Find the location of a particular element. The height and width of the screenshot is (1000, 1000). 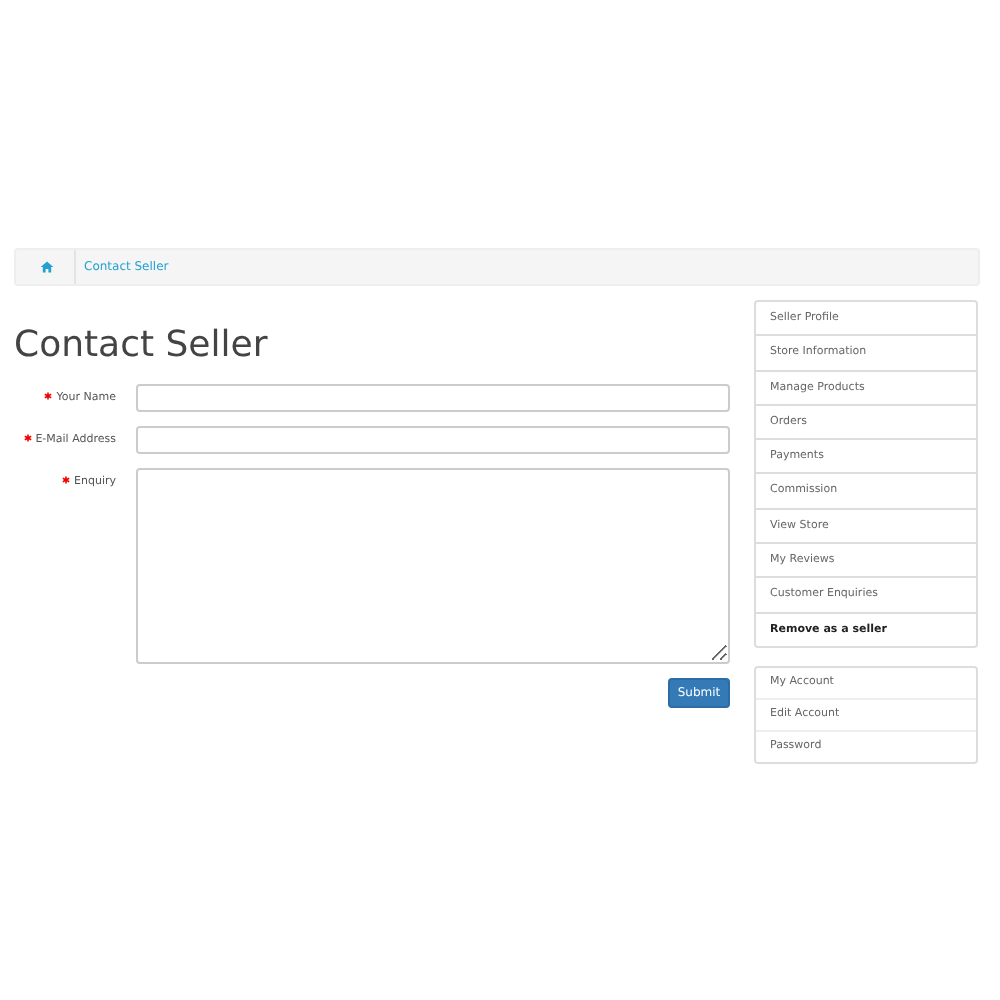

home-icon is located at coordinates (47, 267).